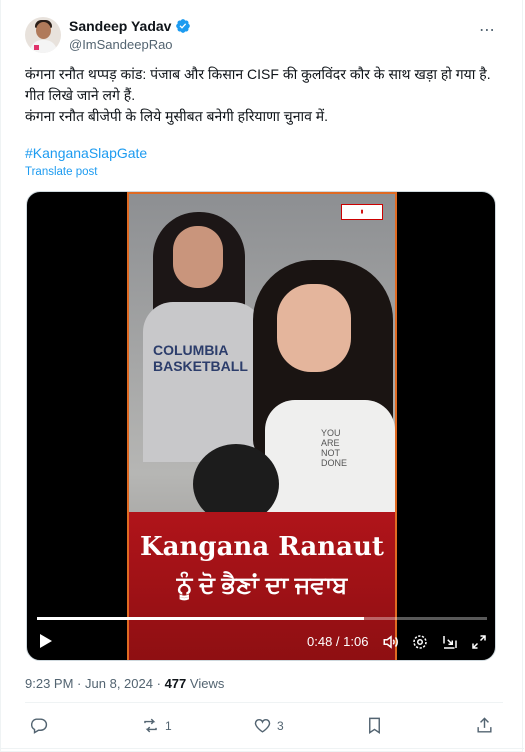 This screenshot has width=525, height=752. Describe the element at coordinates (46, 641) in the screenshot. I see `play-icon` at that location.